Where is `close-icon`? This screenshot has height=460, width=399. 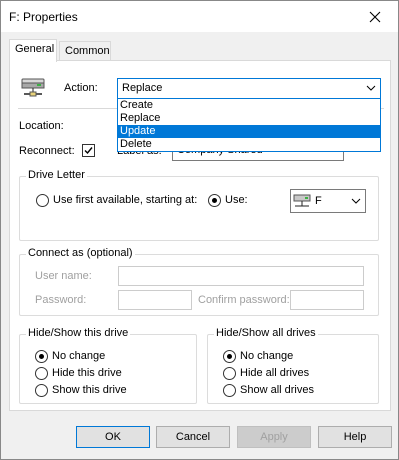
close-icon is located at coordinates (375, 16).